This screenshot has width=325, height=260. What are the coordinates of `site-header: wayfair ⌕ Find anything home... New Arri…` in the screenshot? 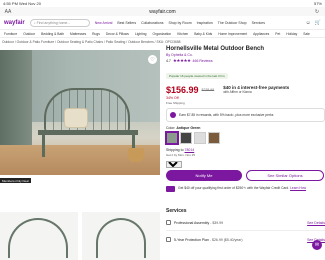 It's located at (162, 23).